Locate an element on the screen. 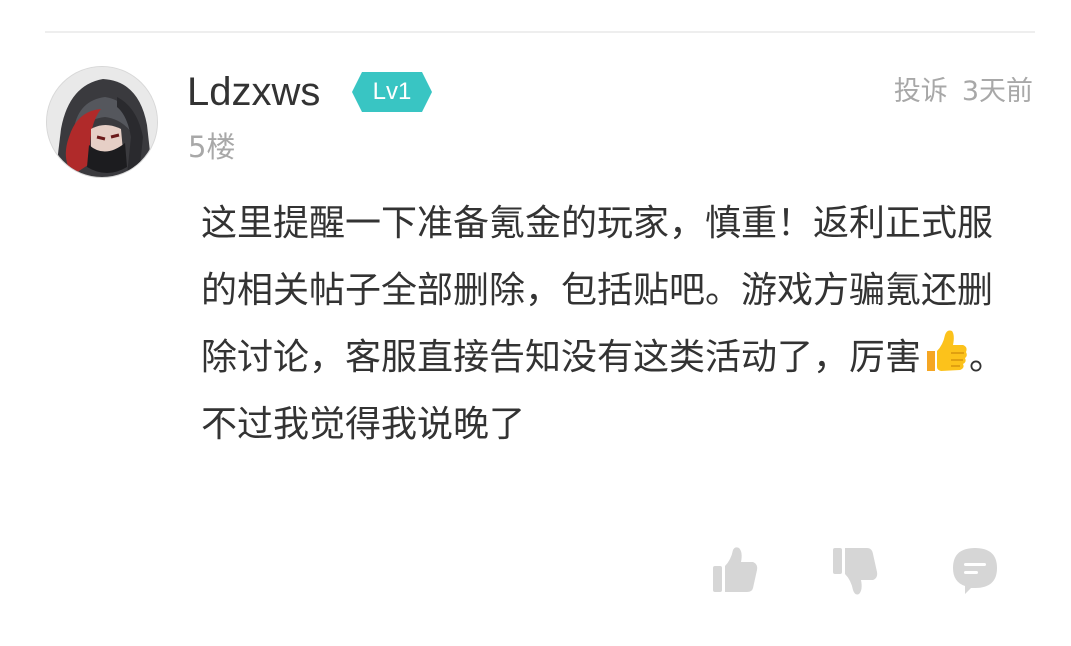  comment-paragraph-2: 不过我觉得我说晚了 is located at coordinates (363, 424).